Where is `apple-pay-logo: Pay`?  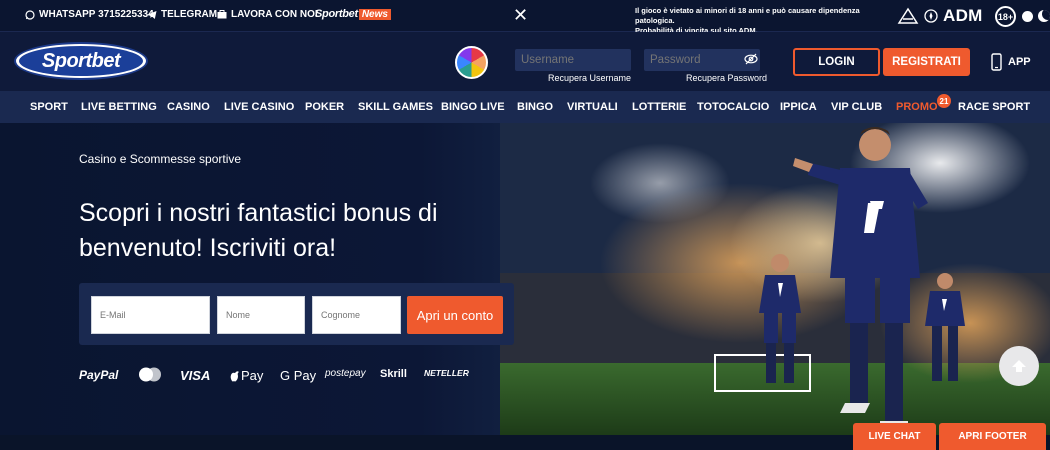
apple-pay-logo: Pay is located at coordinates (246, 375).